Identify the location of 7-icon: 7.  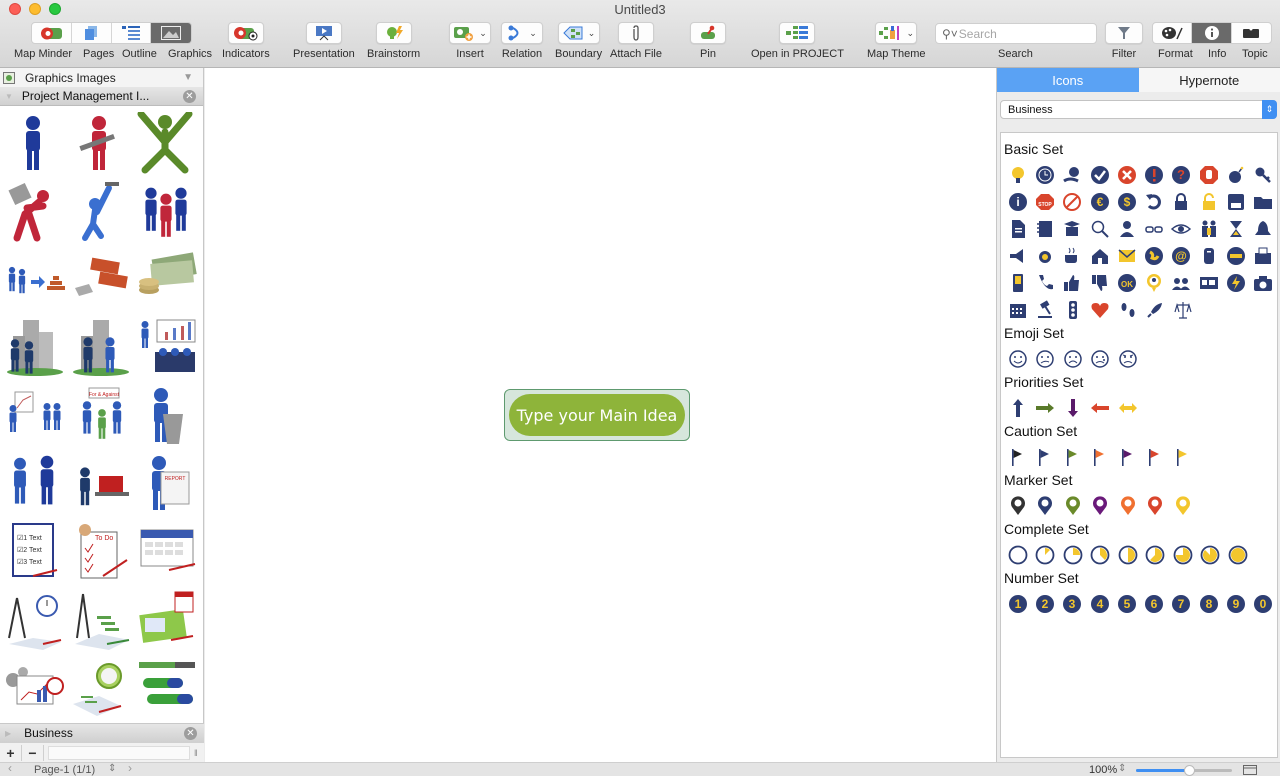
(1181, 603).